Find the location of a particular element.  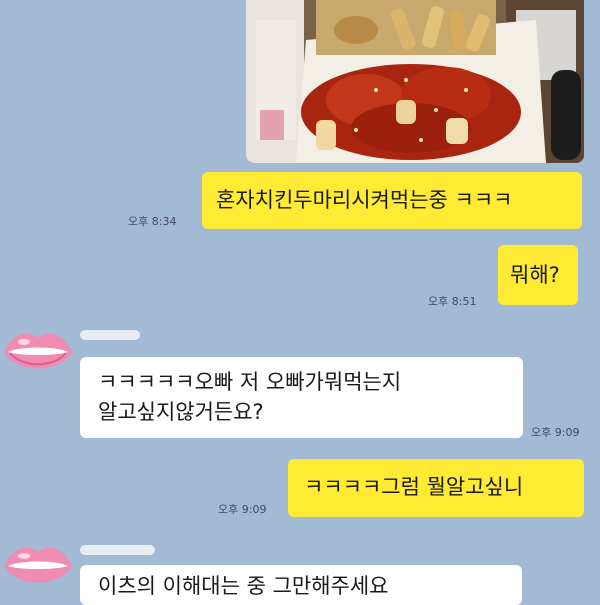

message-text: 뭐해? is located at coordinates (535, 275).